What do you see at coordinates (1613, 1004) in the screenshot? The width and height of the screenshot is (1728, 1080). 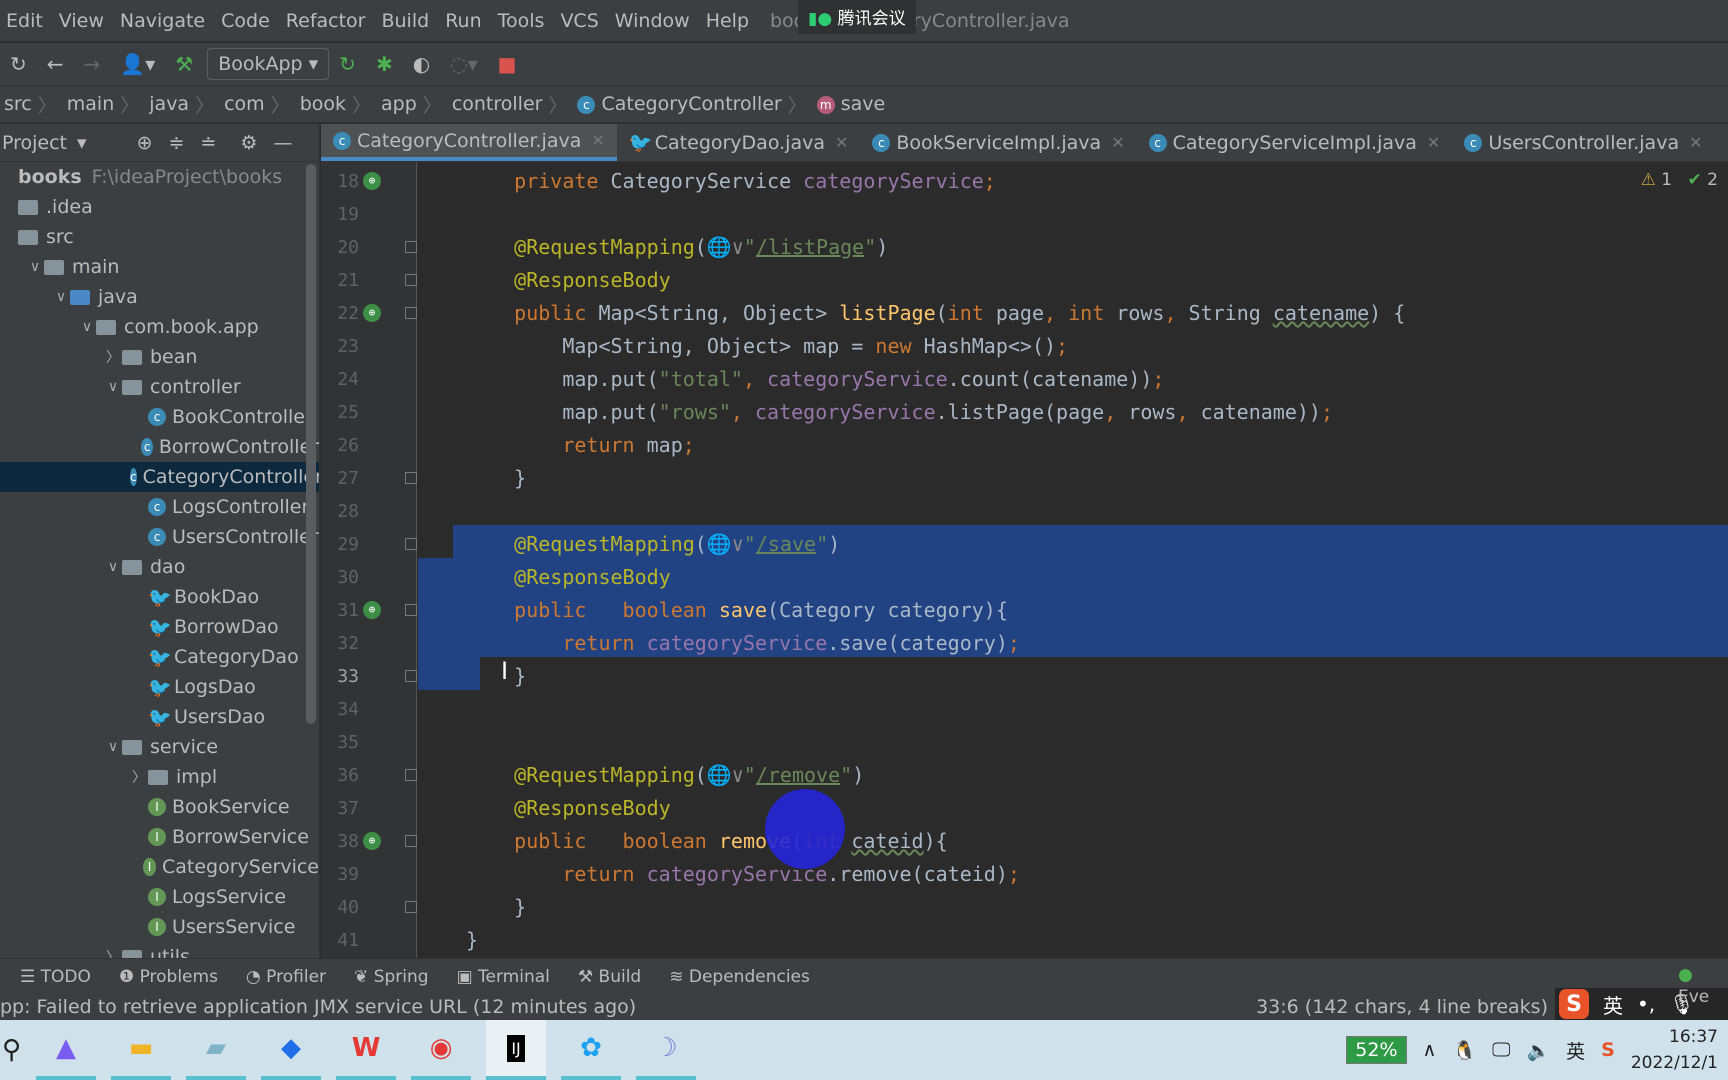 I see `ime-lang: 英` at bounding box center [1613, 1004].